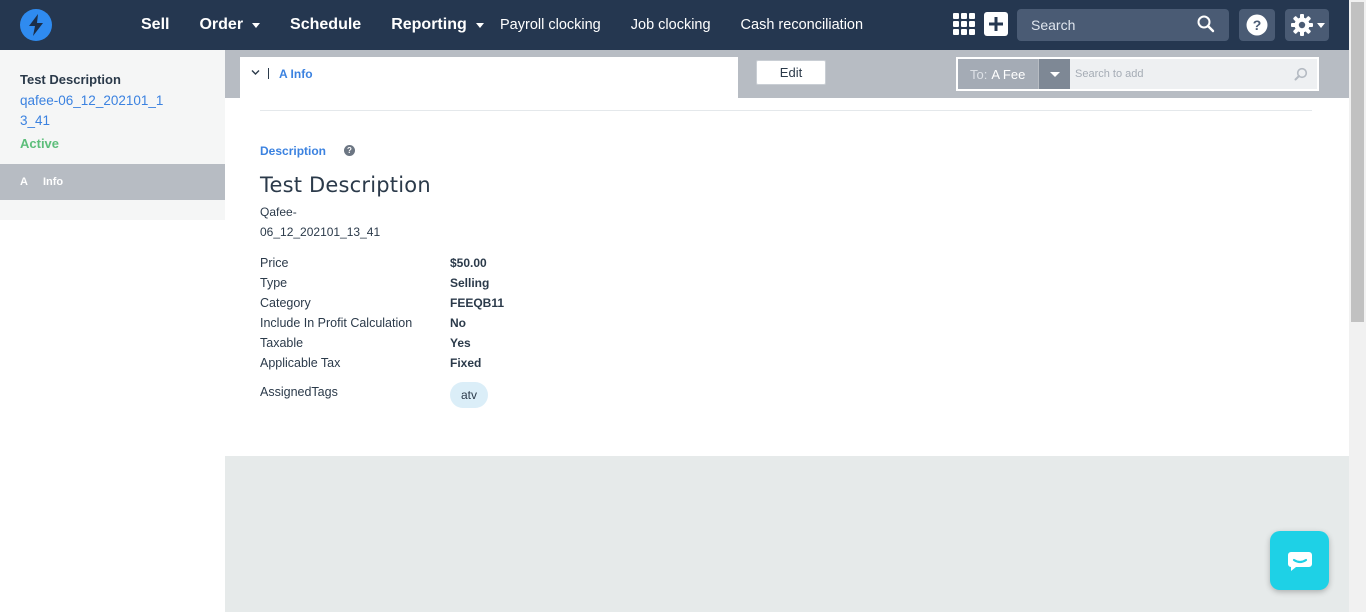  I want to click on to-value: A Fee, so click(1008, 74).